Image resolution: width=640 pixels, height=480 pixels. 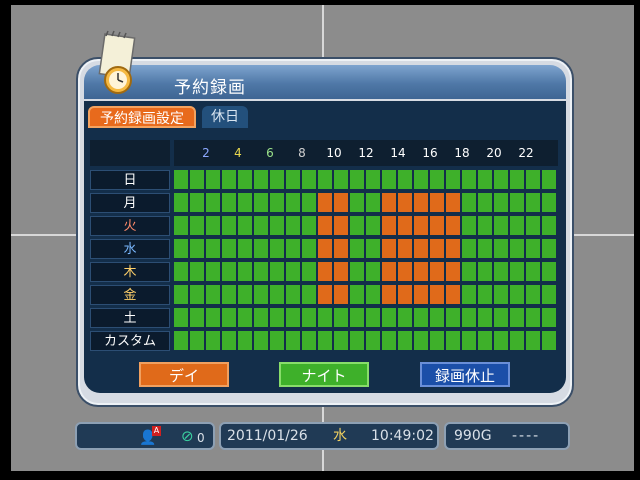 What do you see at coordinates (225, 117) in the screenshot?
I see `tab-holiday: 休日` at bounding box center [225, 117].